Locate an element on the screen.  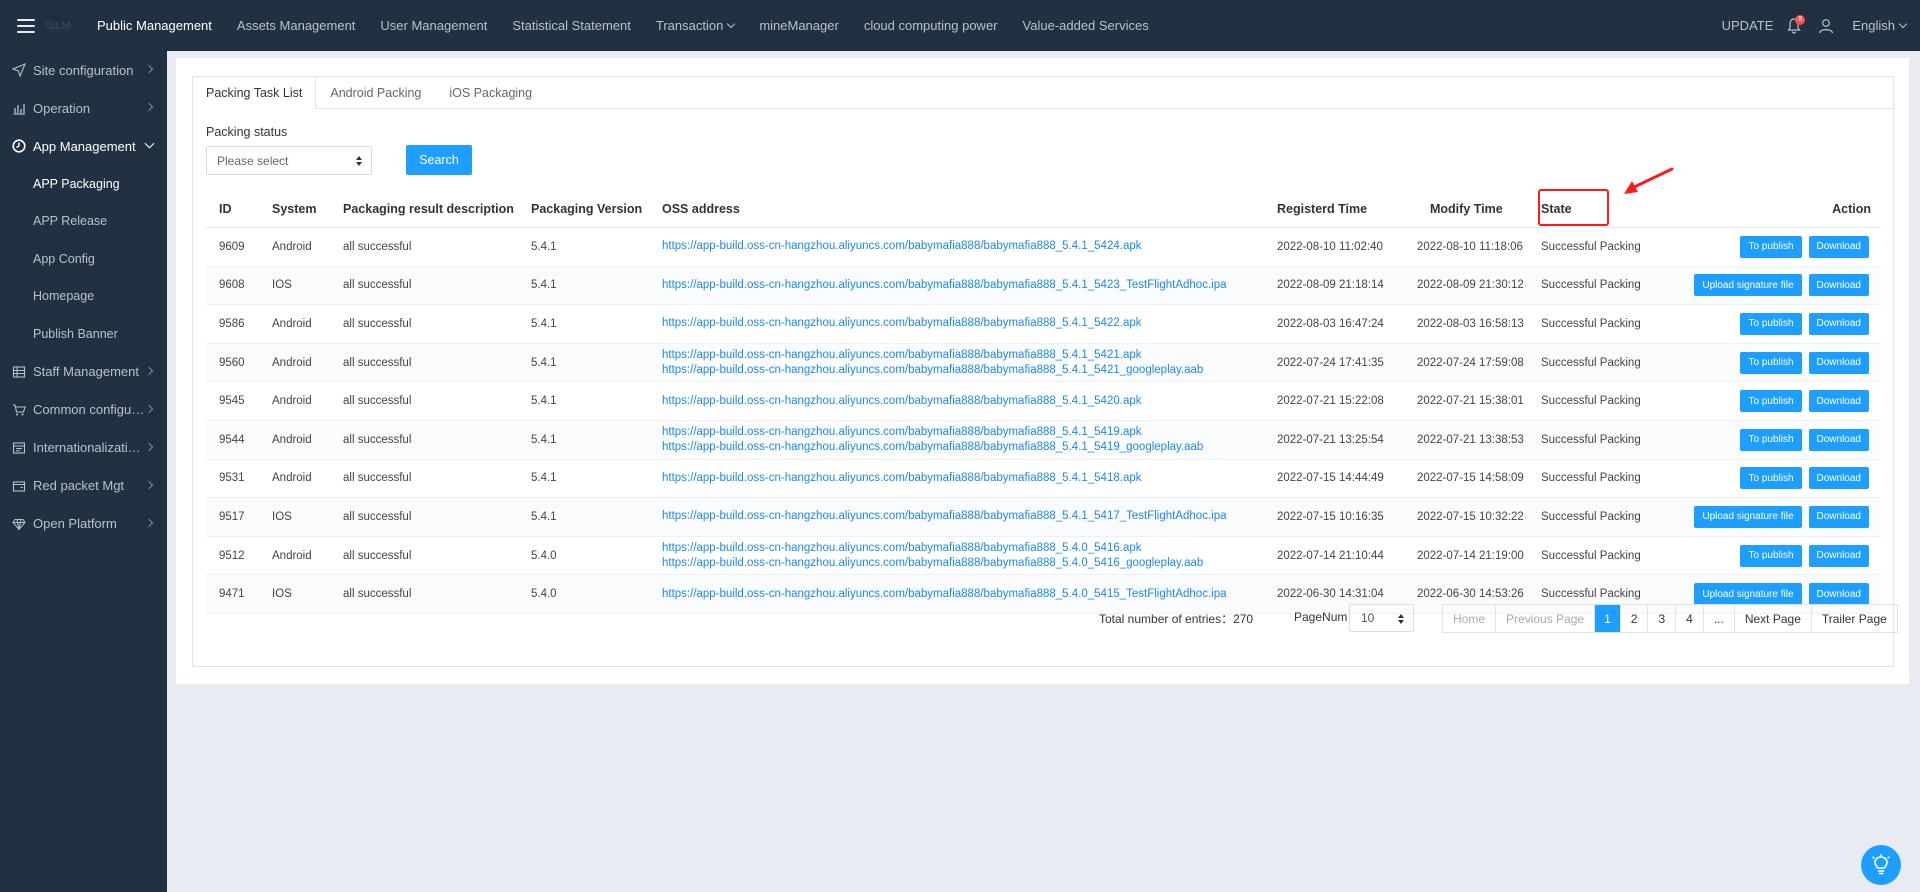
page-next-button: Next Page is located at coordinates (1773, 618).